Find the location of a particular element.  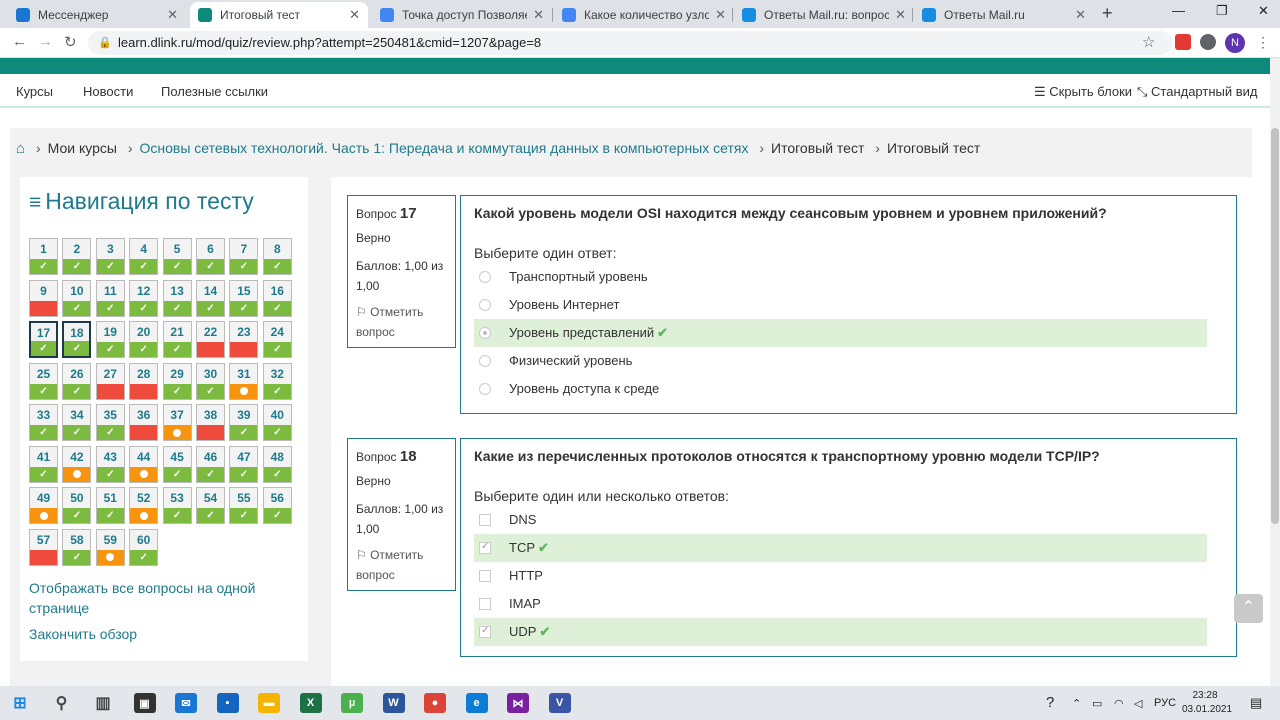

volume-icon: ◁ is located at coordinates (1138, 703).